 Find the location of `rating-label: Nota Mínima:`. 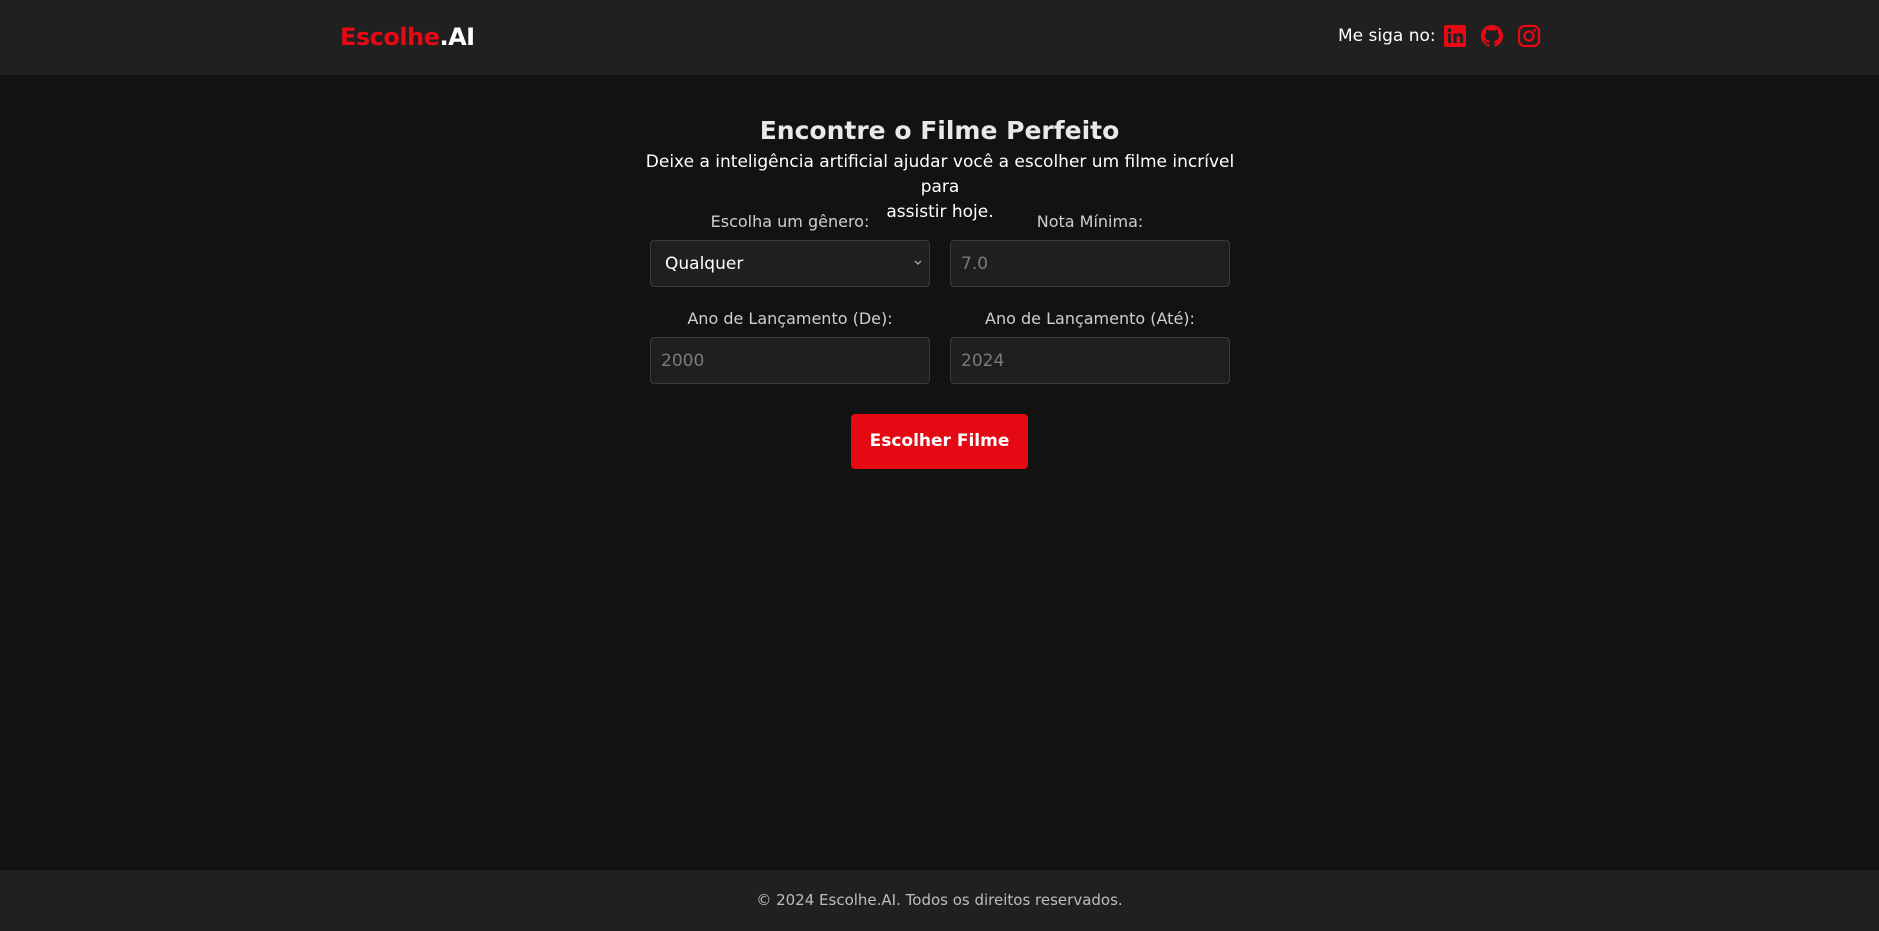

rating-label: Nota Mínima: is located at coordinates (1090, 221).